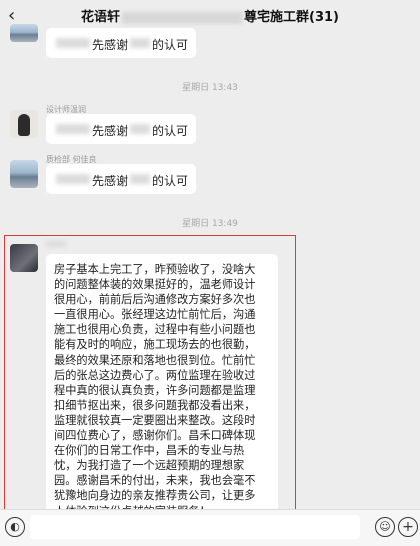 The width and height of the screenshot is (420, 546). Describe the element at coordinates (385, 527) in the screenshot. I see `emoji-icon: ☺` at that location.